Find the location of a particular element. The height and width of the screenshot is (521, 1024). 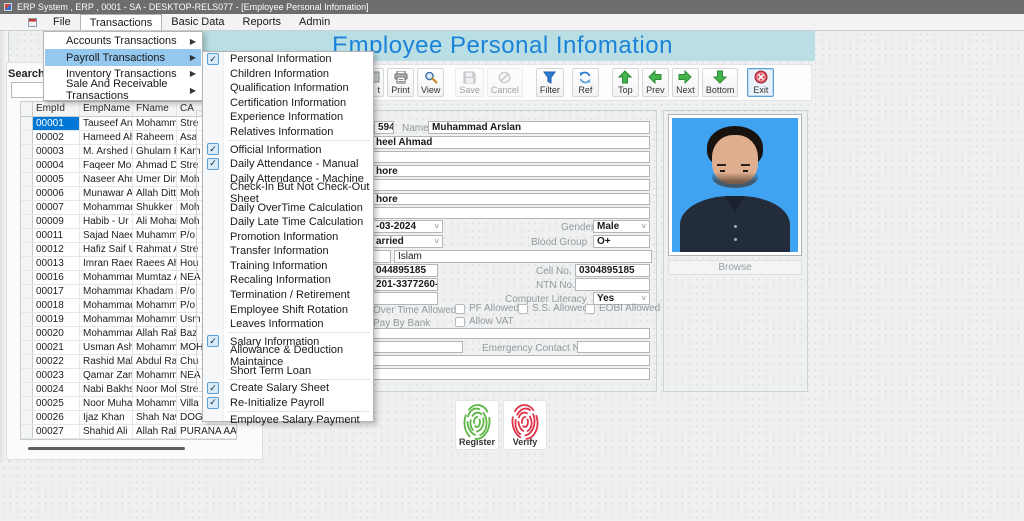

menu-item-relatives-information: Relatives Information is located at coordinates (288, 132).